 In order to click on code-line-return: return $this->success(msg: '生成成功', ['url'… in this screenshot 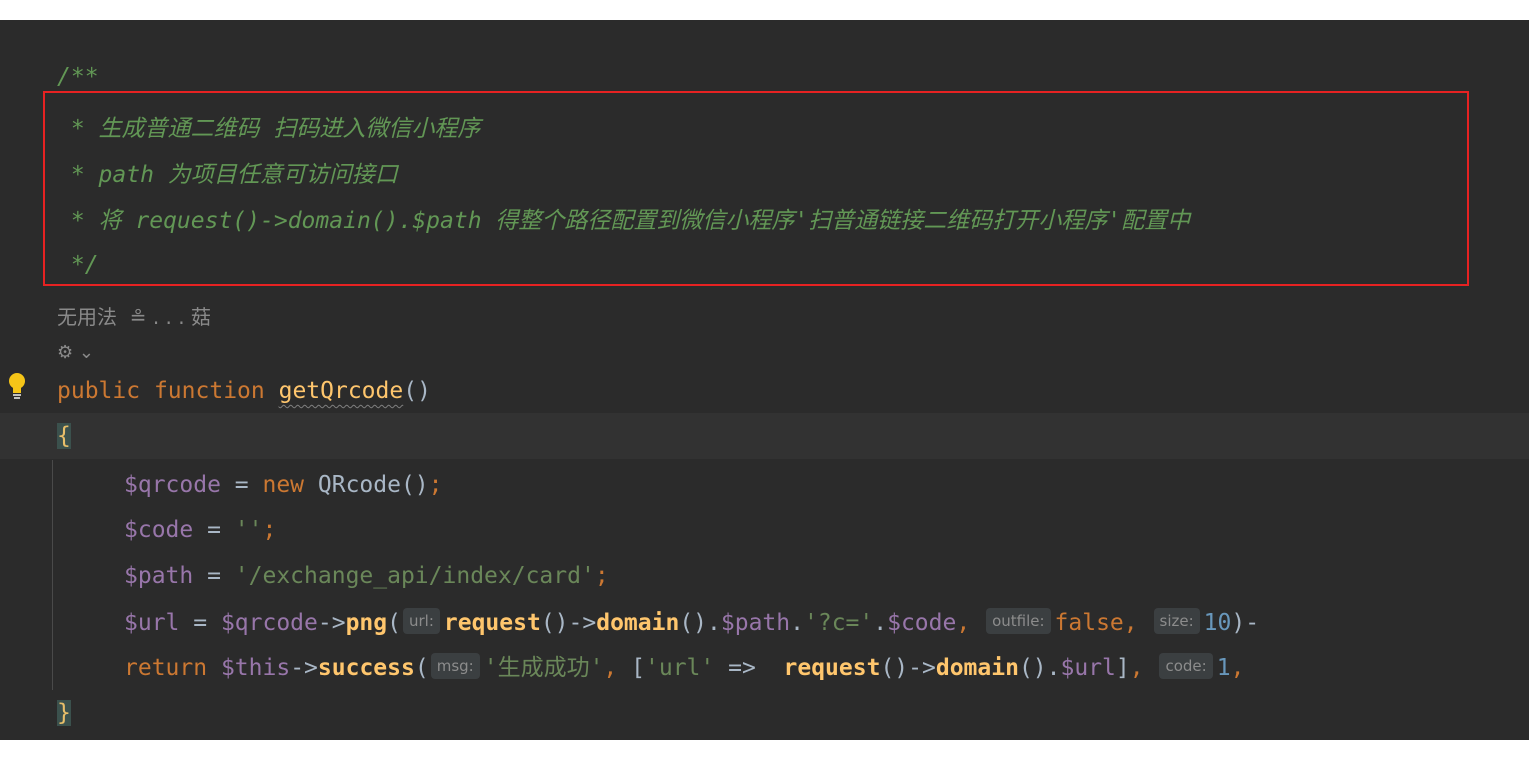, I will do `click(684, 668)`.